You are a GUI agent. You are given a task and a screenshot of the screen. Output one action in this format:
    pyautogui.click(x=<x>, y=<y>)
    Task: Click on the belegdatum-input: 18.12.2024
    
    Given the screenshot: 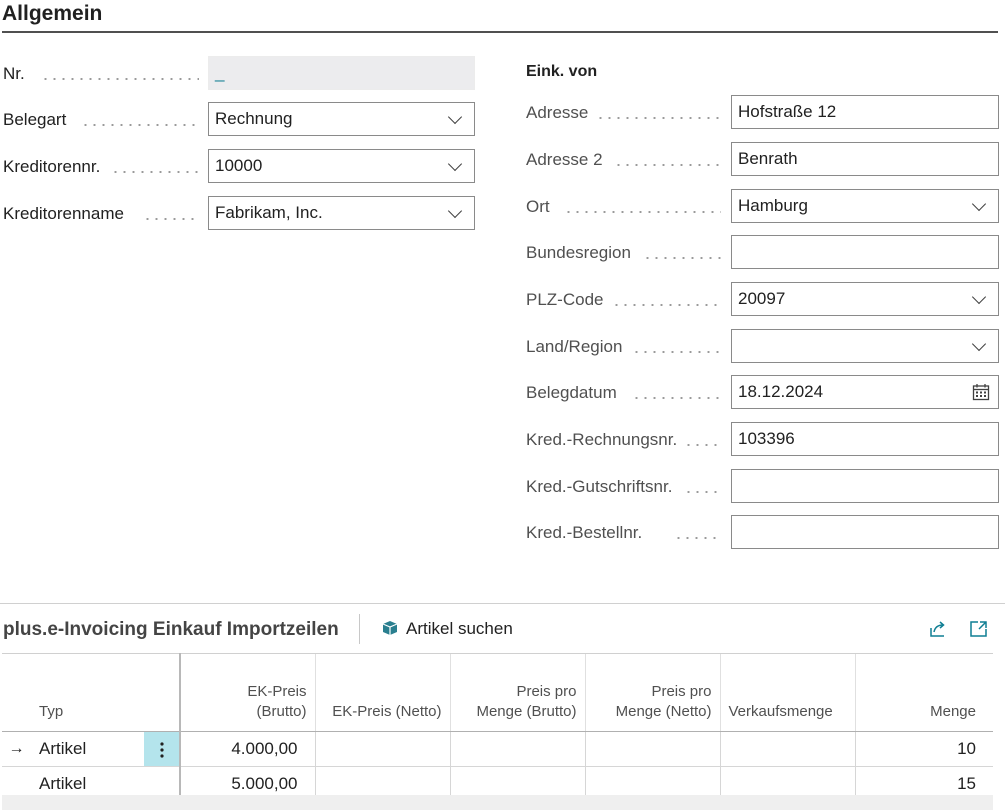 What is the action you would take?
    pyautogui.click(x=865, y=392)
    